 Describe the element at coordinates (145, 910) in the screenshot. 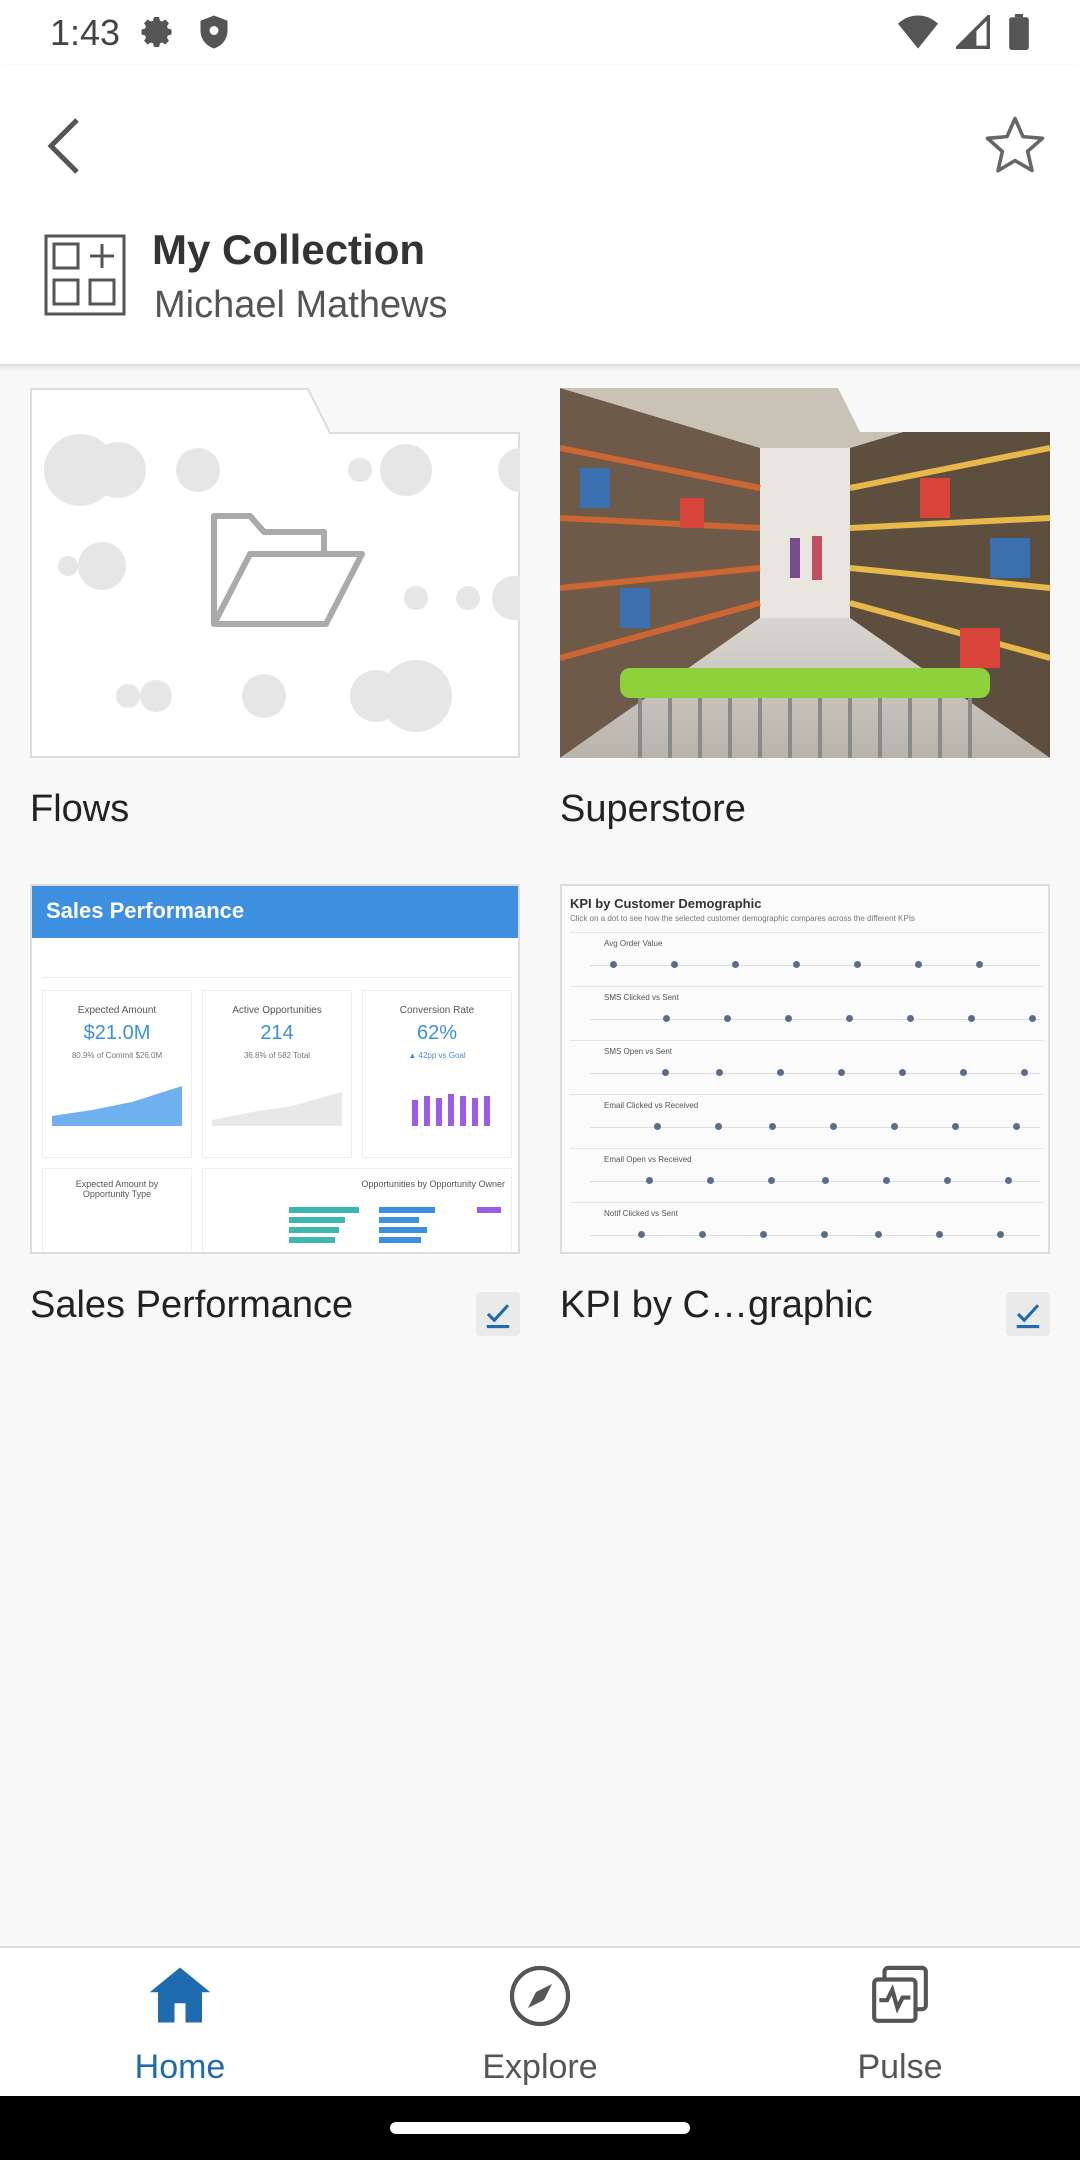

I see `dashboard-title: Sales Performance` at that location.